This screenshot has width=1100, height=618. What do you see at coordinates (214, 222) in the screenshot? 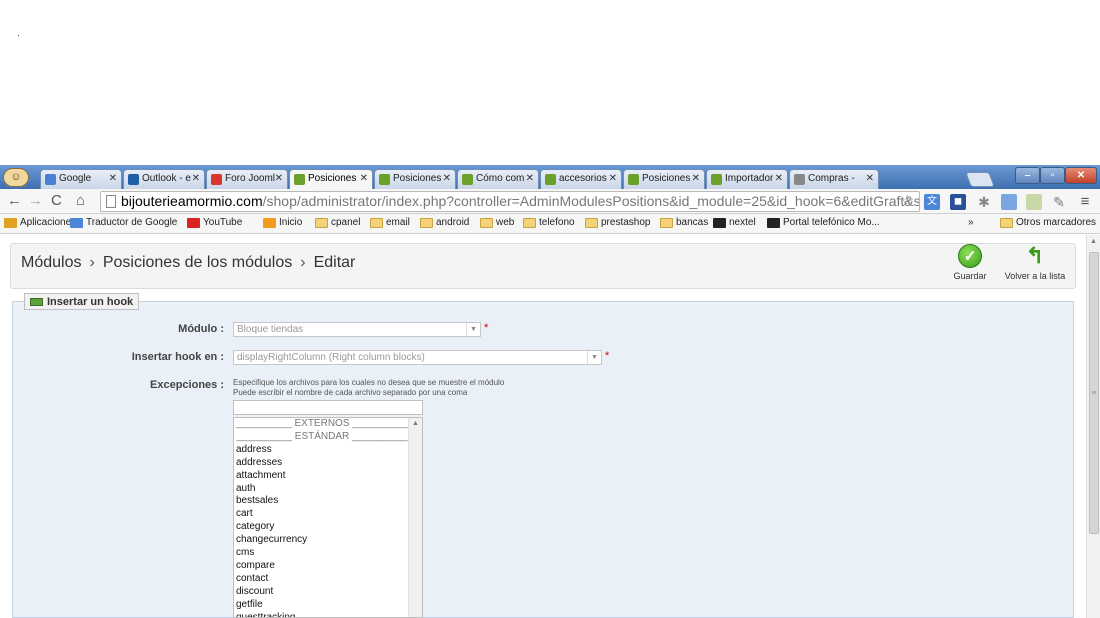
I see `bookmark-item: YouTube` at bounding box center [214, 222].